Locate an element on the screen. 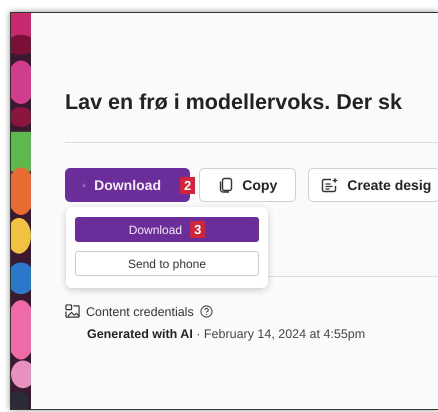 The width and height of the screenshot is (438, 412). prompt-heading: Lav en frø i modellervoks. Der sk is located at coordinates (234, 102).